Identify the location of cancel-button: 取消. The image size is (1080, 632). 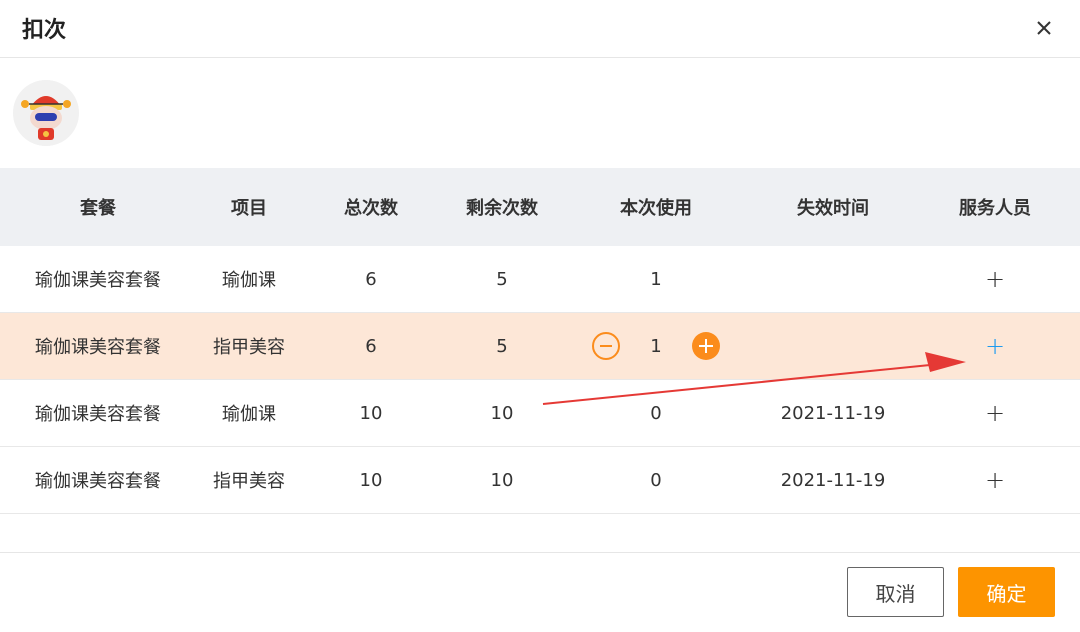
(895, 592).